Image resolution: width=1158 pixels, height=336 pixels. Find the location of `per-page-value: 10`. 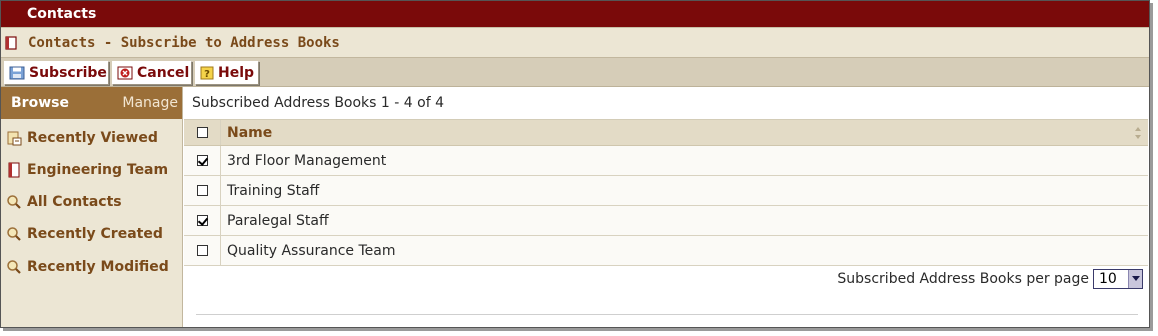

per-page-value: 10 is located at coordinates (1108, 279).